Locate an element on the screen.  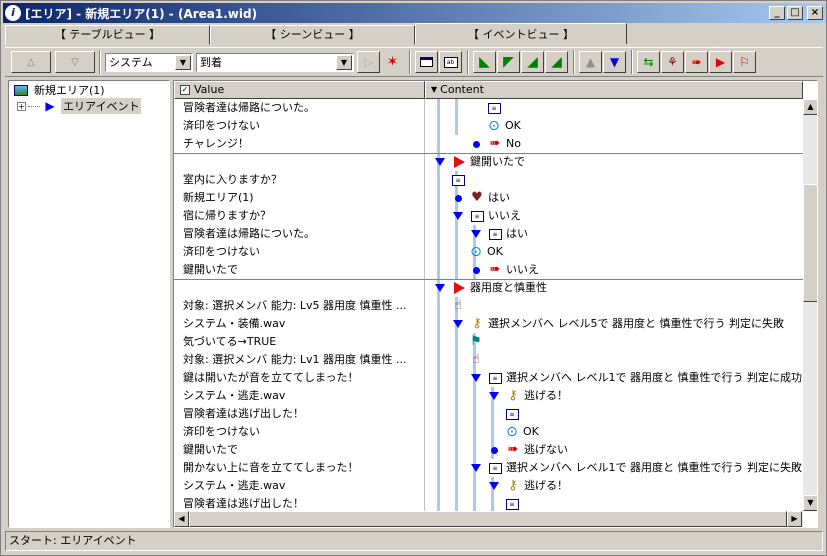
content-cell: 器用度と慎重性 is located at coordinates (489, 288).